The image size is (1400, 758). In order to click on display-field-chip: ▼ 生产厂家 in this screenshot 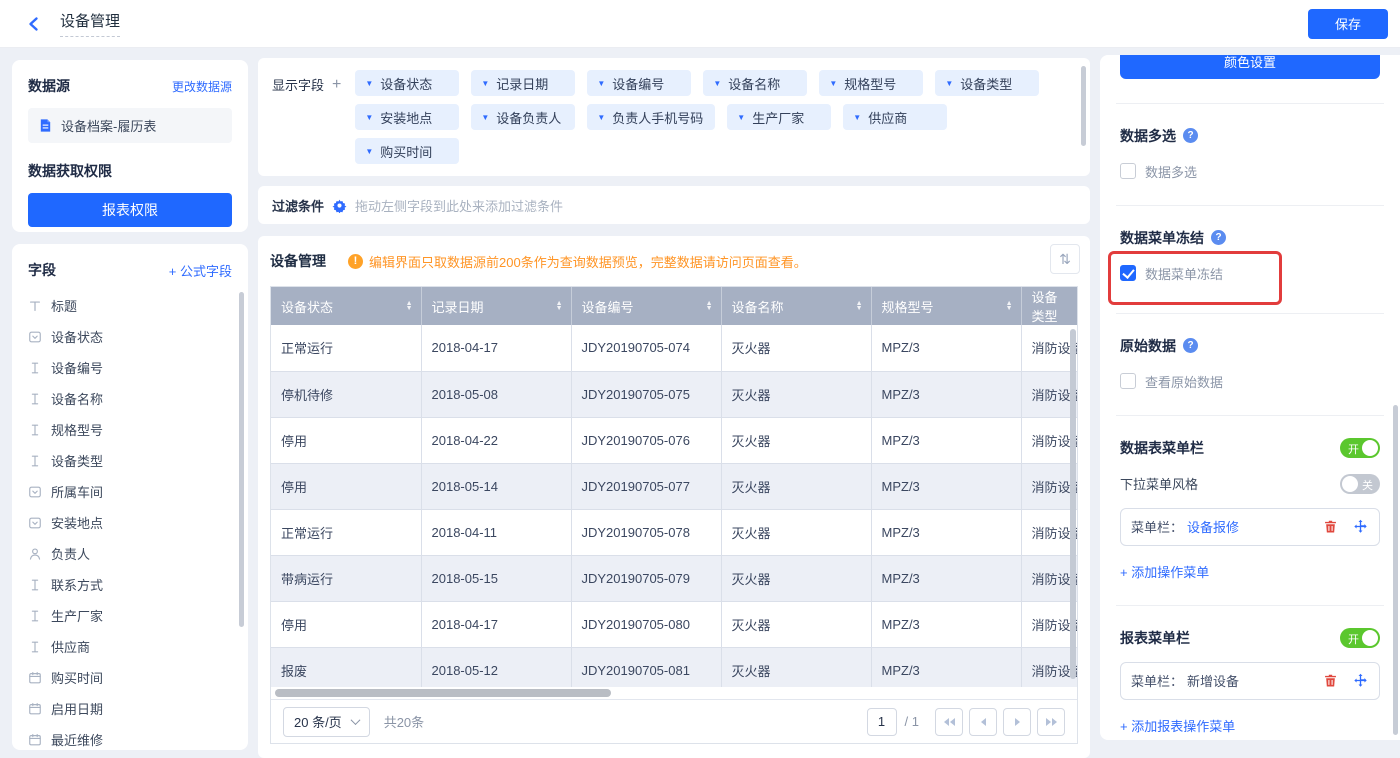, I will do `click(779, 117)`.